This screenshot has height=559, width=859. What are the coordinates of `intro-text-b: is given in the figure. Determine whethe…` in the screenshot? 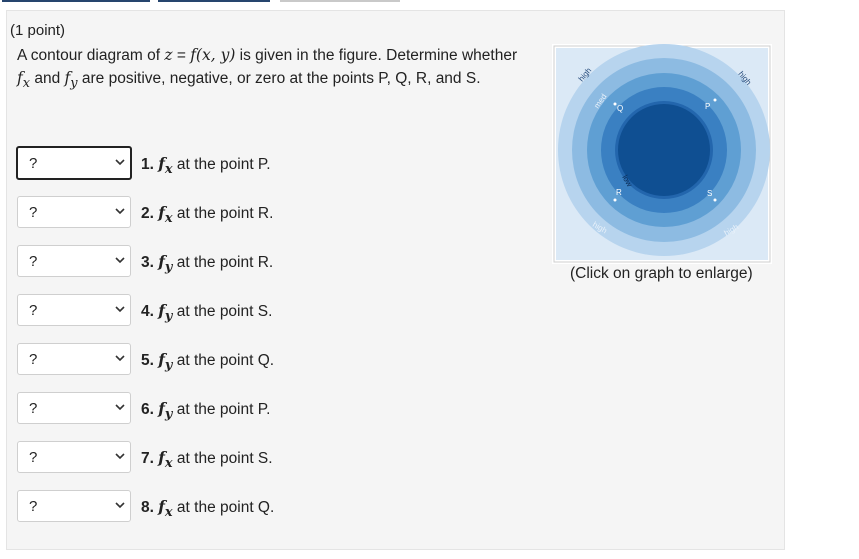 It's located at (376, 55).